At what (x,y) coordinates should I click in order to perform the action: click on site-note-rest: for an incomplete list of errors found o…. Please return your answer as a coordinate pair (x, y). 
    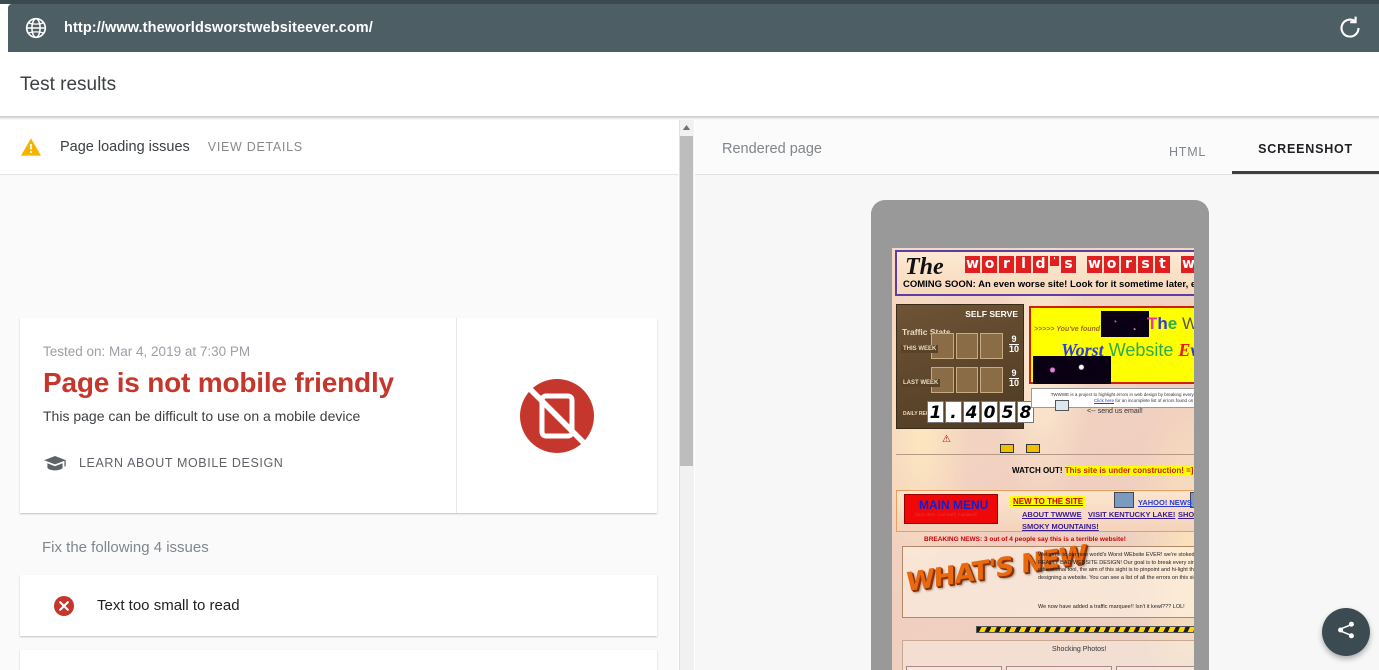
    Looking at the image, I should click on (1154, 400).